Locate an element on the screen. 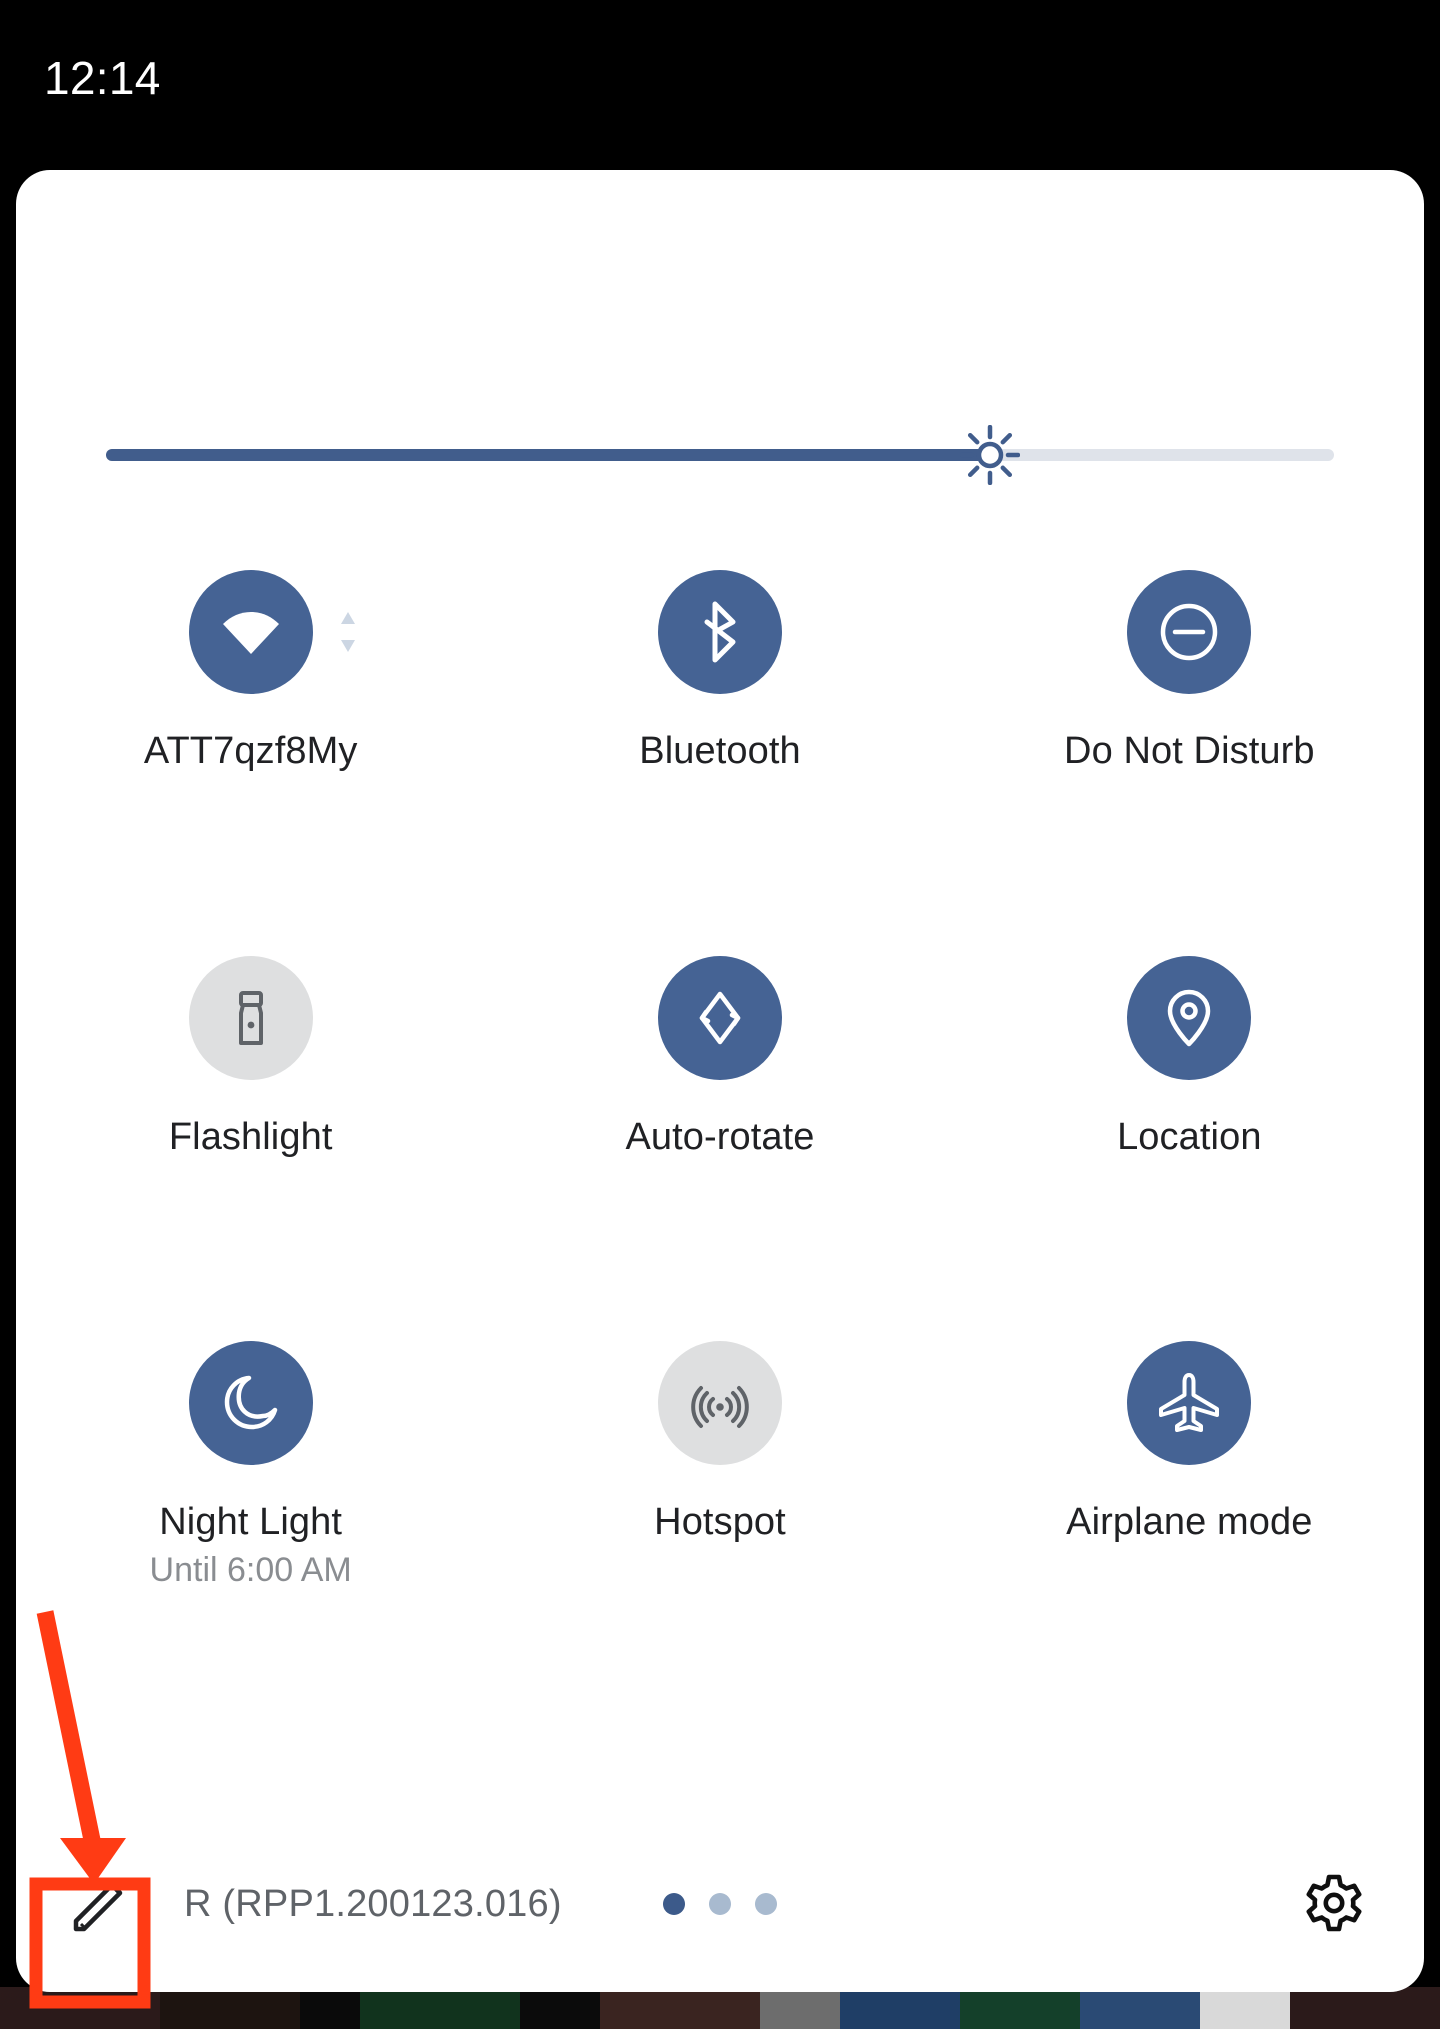 This screenshot has width=1440, height=2029. wifi-expand-chevron-icon is located at coordinates (348, 632).